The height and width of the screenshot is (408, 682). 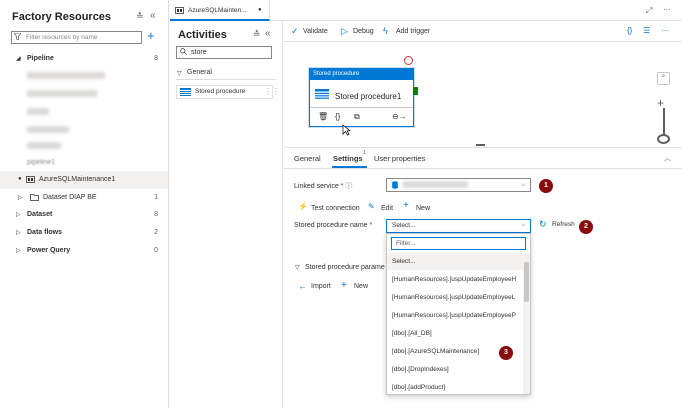 I want to click on dropdown-option: [HumanResources].[uspUpdateEmployeeP, so click(x=455, y=315).